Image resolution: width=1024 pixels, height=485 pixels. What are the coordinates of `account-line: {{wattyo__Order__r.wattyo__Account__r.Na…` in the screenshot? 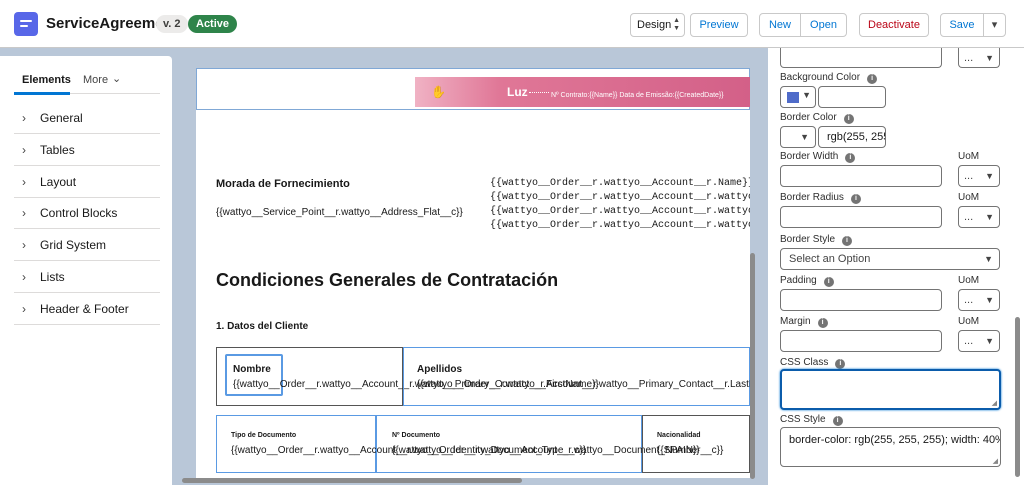 It's located at (620, 183).